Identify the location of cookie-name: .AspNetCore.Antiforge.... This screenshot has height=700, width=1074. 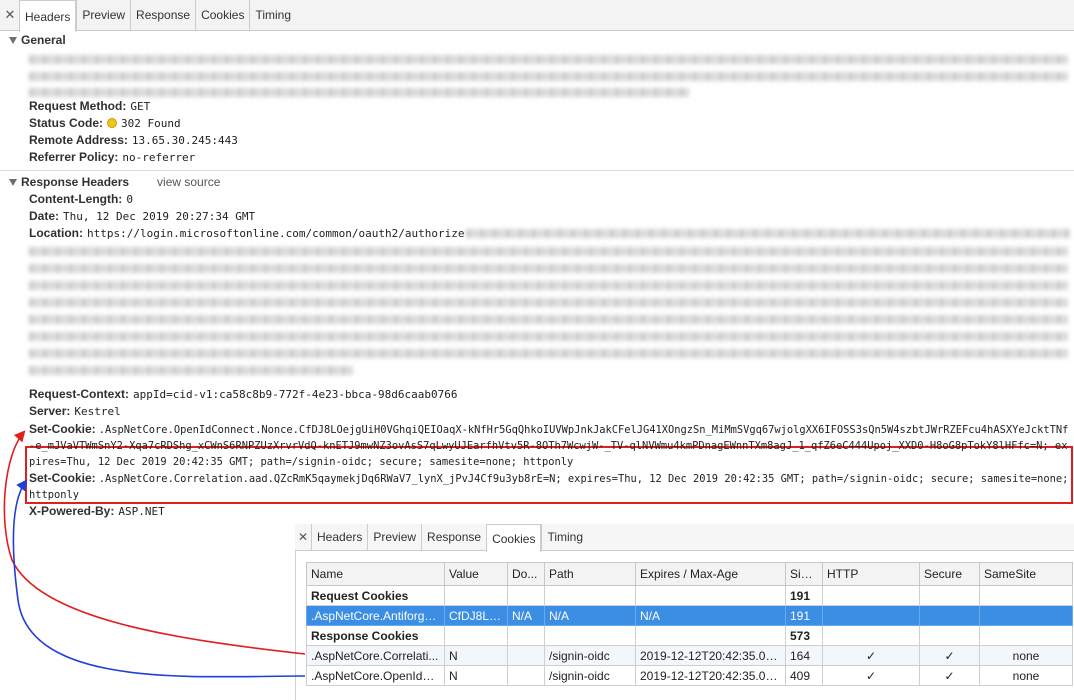
(375, 615).